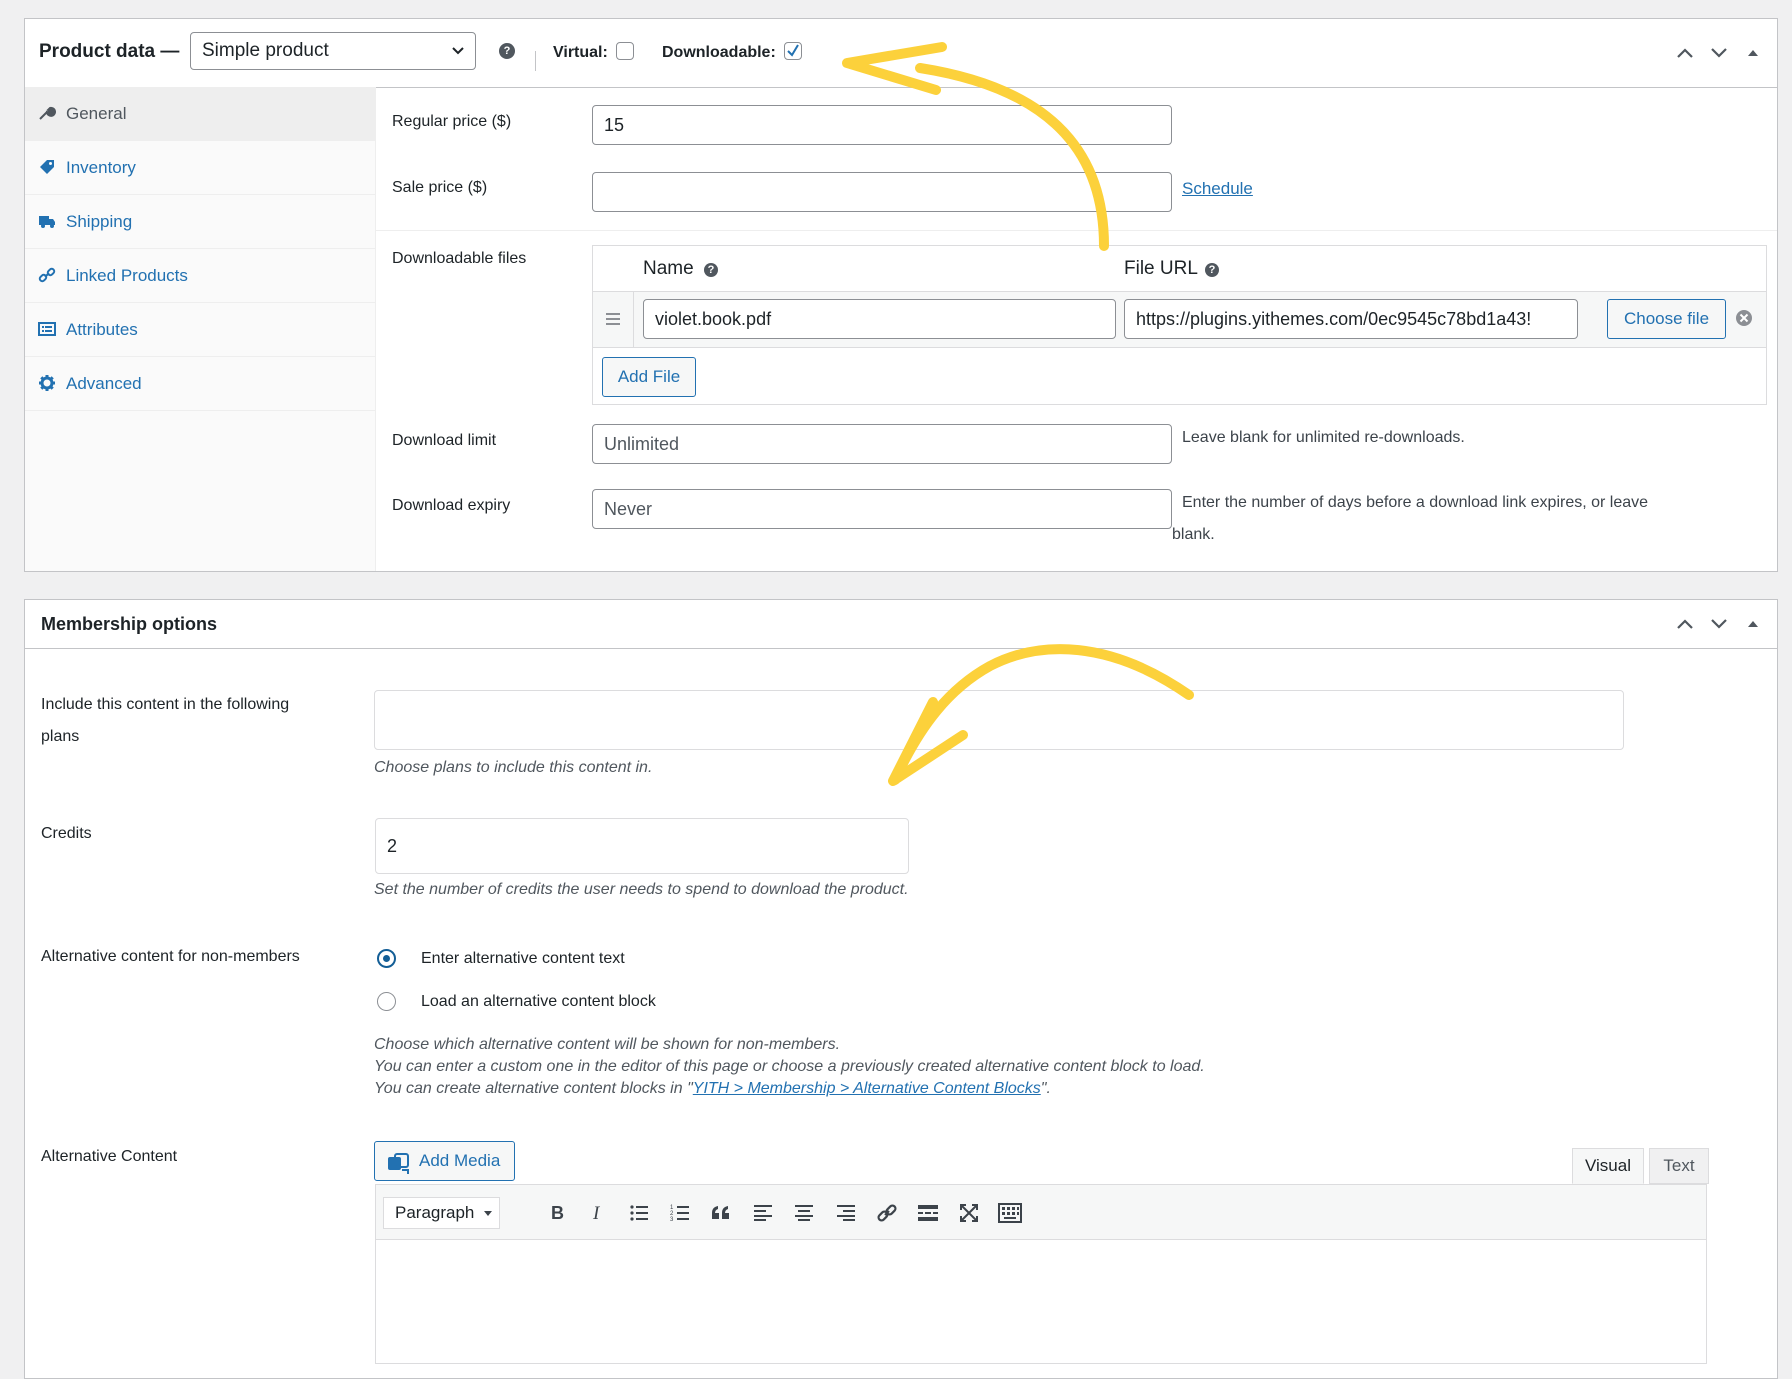  What do you see at coordinates (200, 384) in the screenshot?
I see `tab-advanced: Advanced` at bounding box center [200, 384].